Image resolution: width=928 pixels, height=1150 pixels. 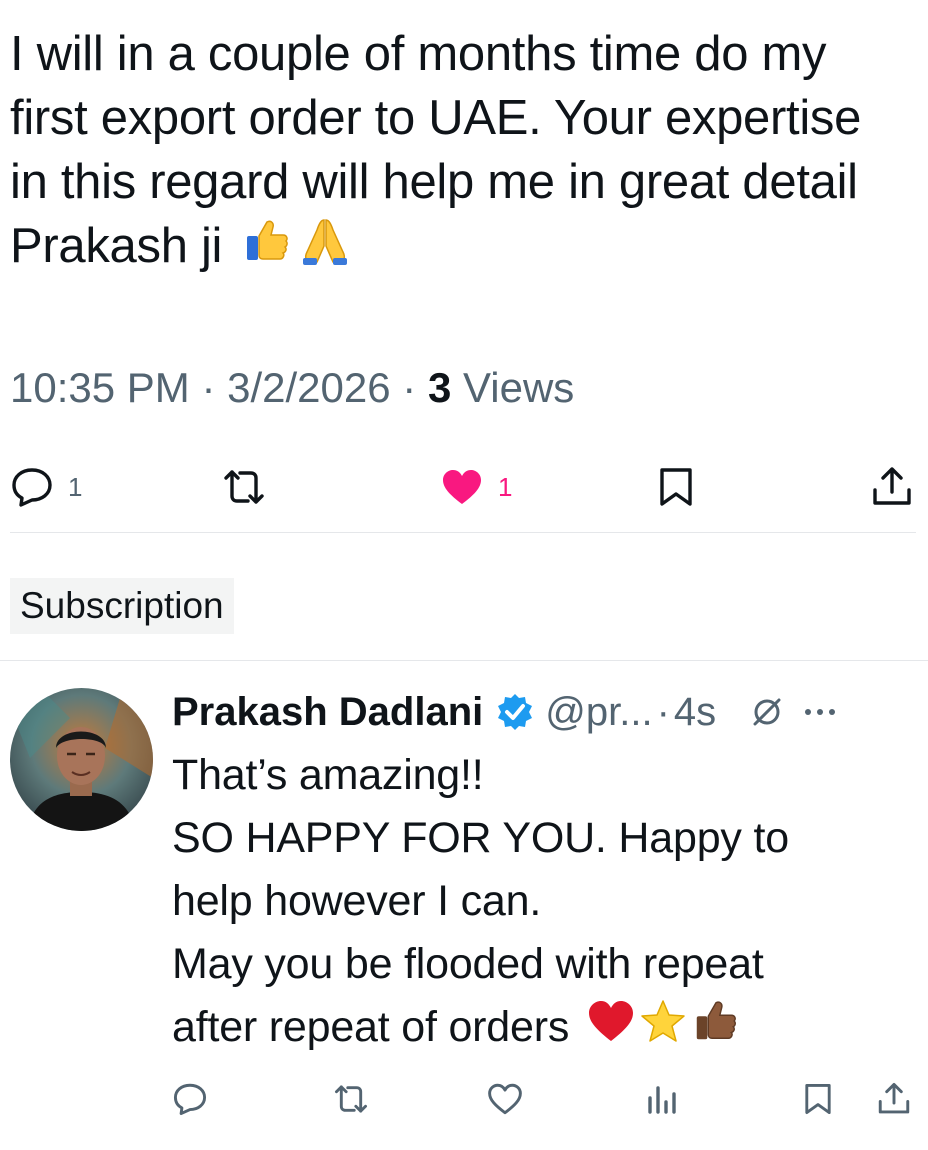 I want to click on folded-hands-emoji, so click(x=325, y=249).